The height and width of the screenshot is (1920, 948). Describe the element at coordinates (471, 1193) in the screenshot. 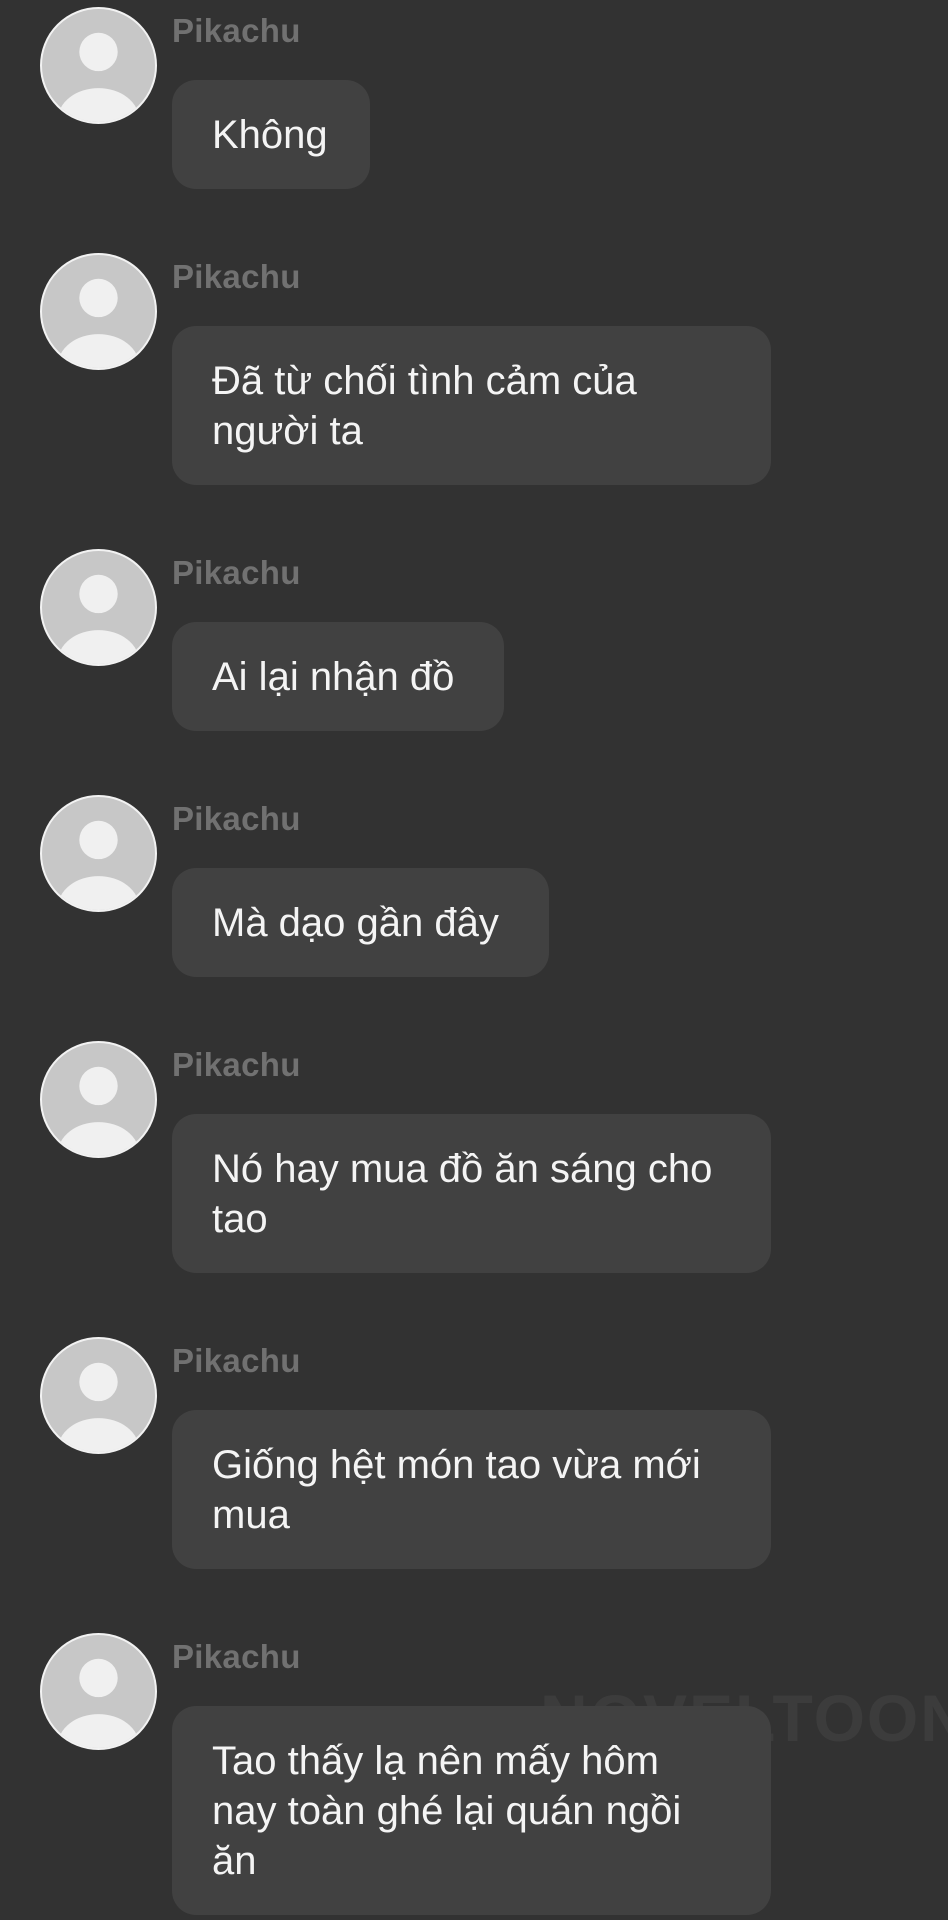

I see `message-bubble: Nó hay mua đồ ăn sáng cho tao` at that location.